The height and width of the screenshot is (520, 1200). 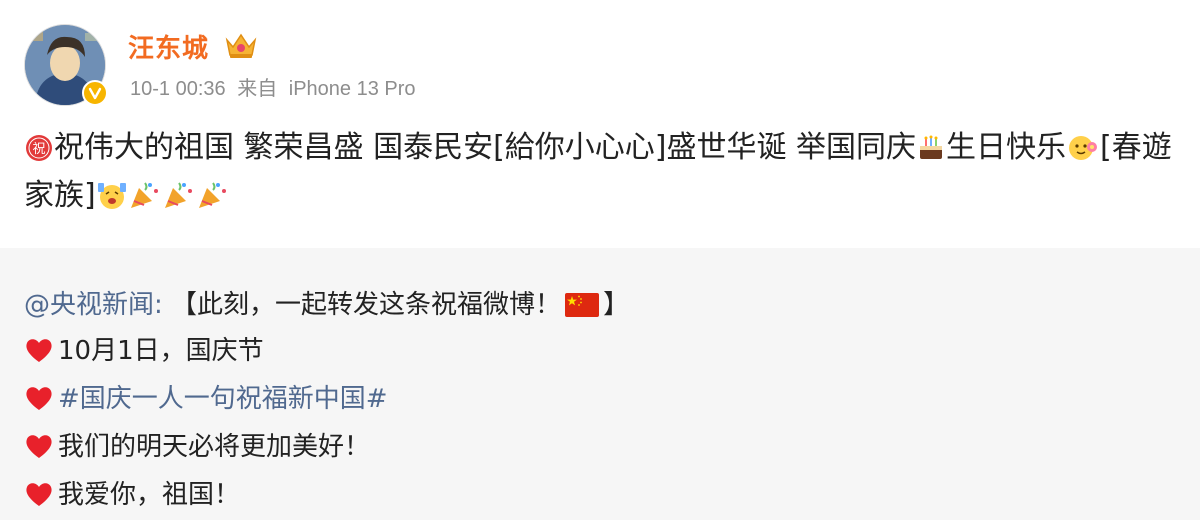 What do you see at coordinates (66, 65) in the screenshot?
I see `avatar` at bounding box center [66, 65].